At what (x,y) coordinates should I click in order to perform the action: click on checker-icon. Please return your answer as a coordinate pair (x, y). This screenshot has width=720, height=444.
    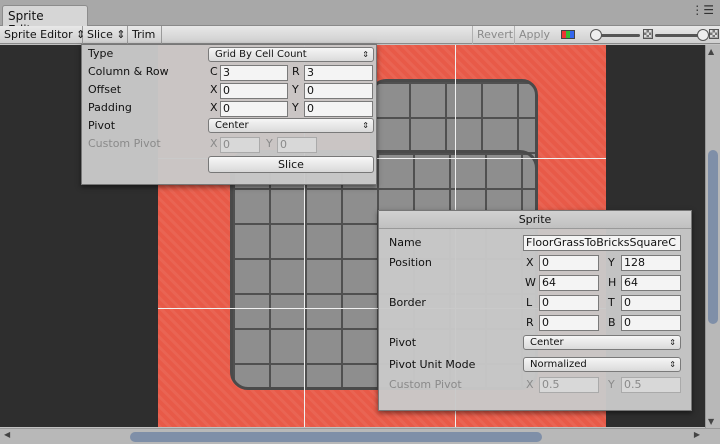
    Looking at the image, I should click on (648, 34).